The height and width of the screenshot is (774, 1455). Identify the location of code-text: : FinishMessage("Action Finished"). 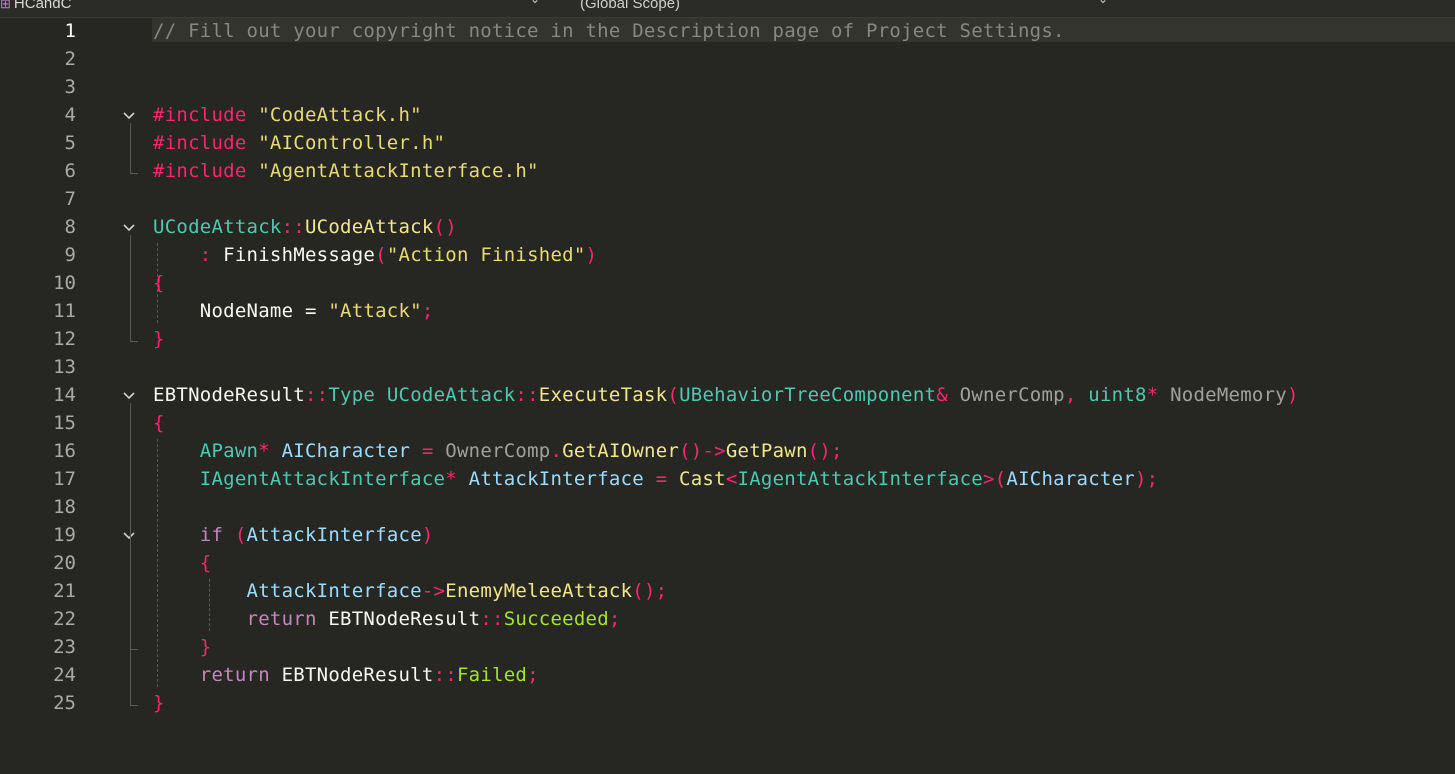
(375, 255).